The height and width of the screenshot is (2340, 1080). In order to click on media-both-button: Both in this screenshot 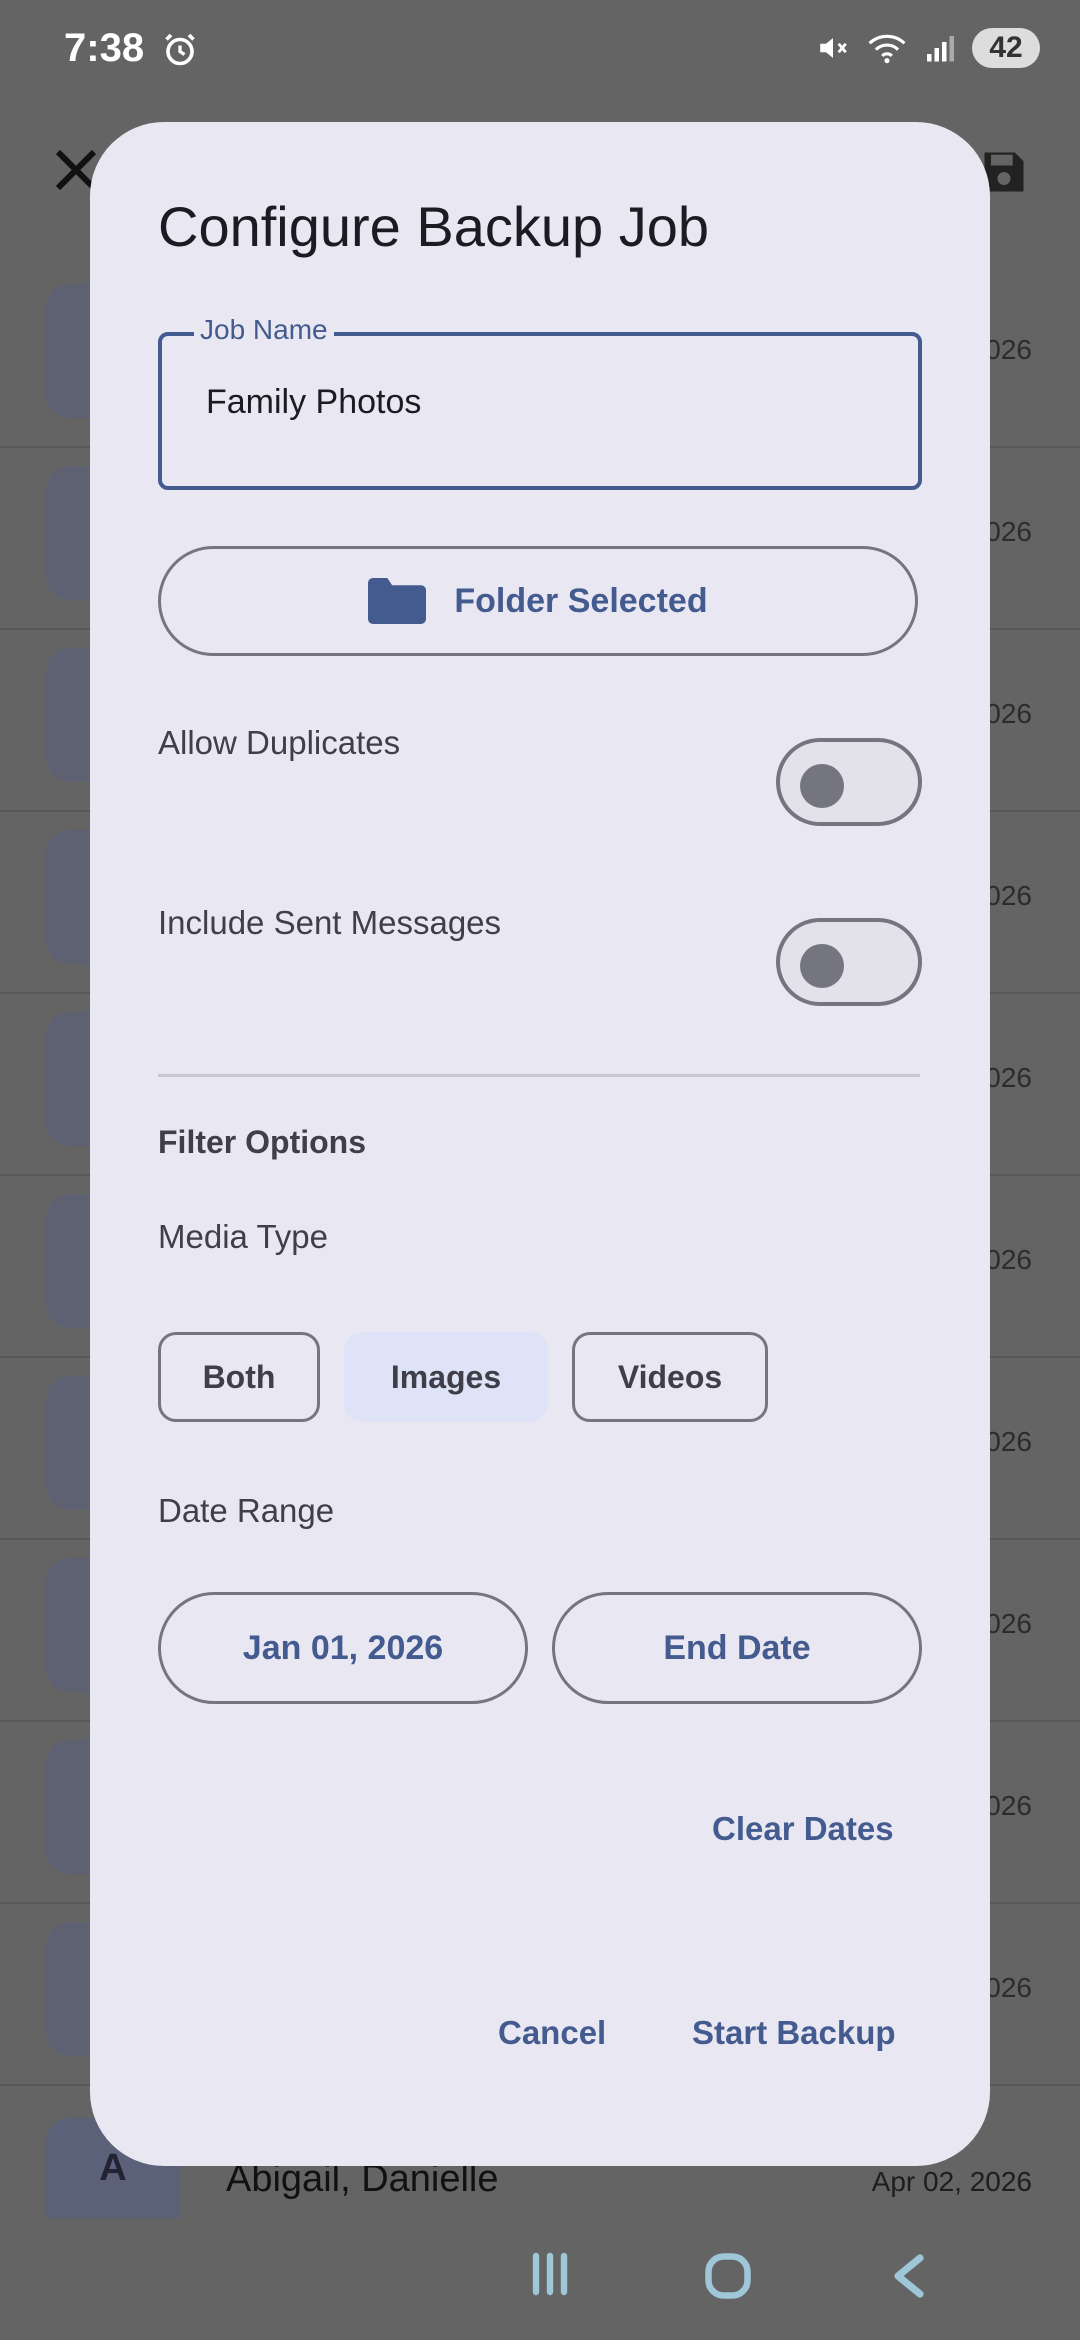, I will do `click(239, 1377)`.